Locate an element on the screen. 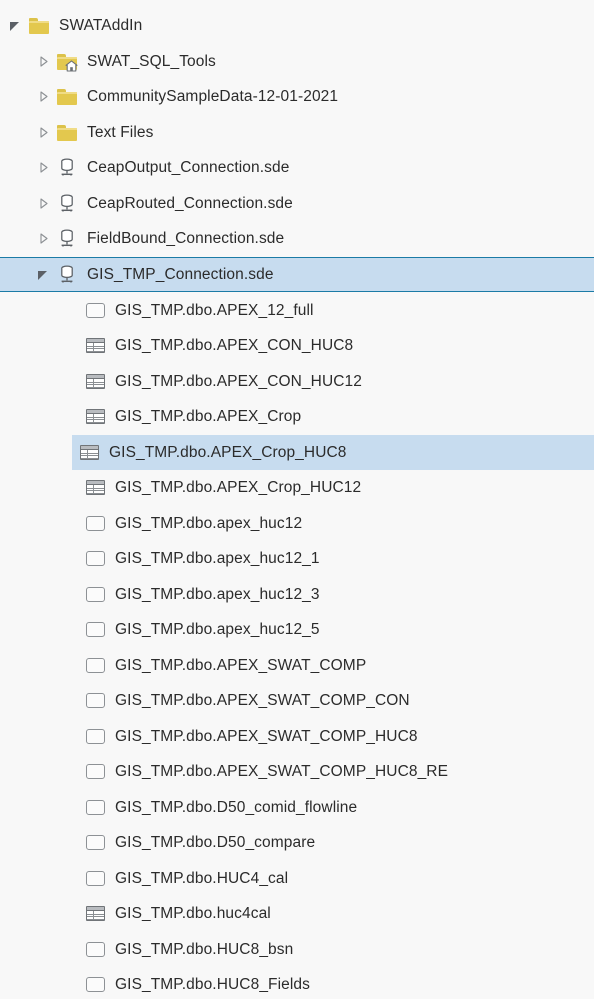  tree-item-label: GIS_TMP.dbo.APEX_Crop is located at coordinates (208, 416).